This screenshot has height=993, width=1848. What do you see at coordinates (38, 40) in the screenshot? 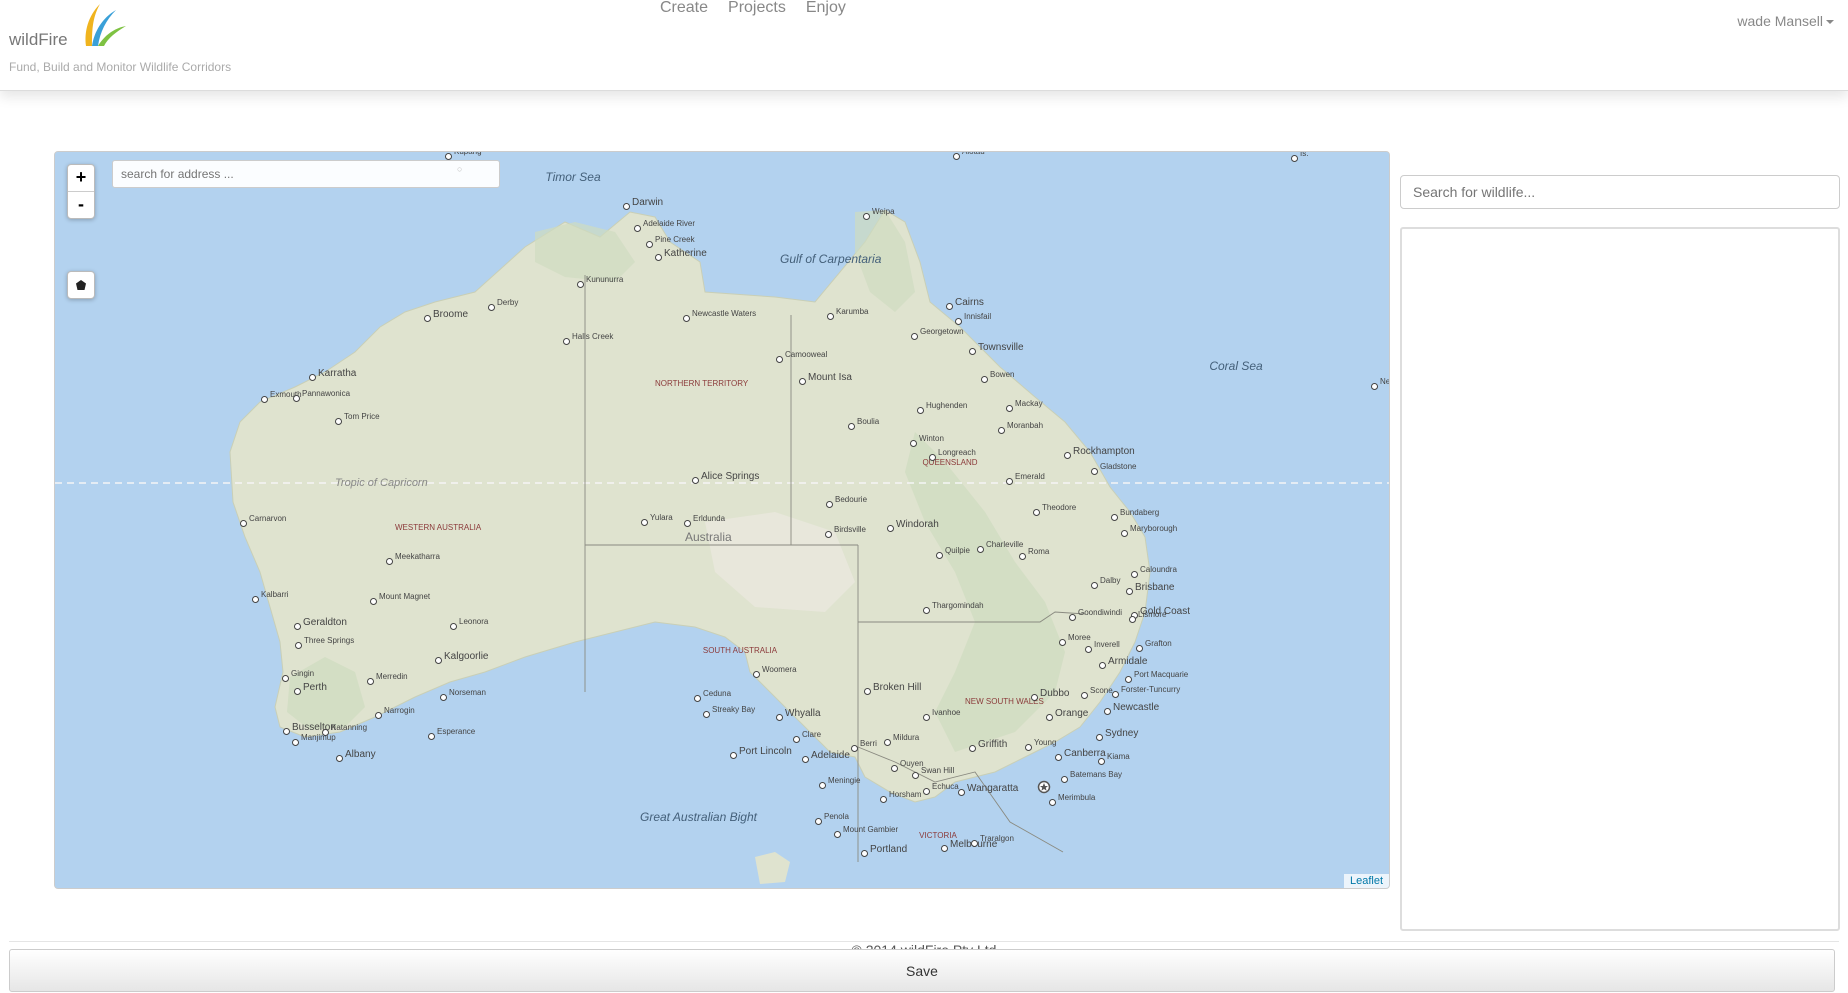
I see `brand-name: wildFire` at bounding box center [38, 40].